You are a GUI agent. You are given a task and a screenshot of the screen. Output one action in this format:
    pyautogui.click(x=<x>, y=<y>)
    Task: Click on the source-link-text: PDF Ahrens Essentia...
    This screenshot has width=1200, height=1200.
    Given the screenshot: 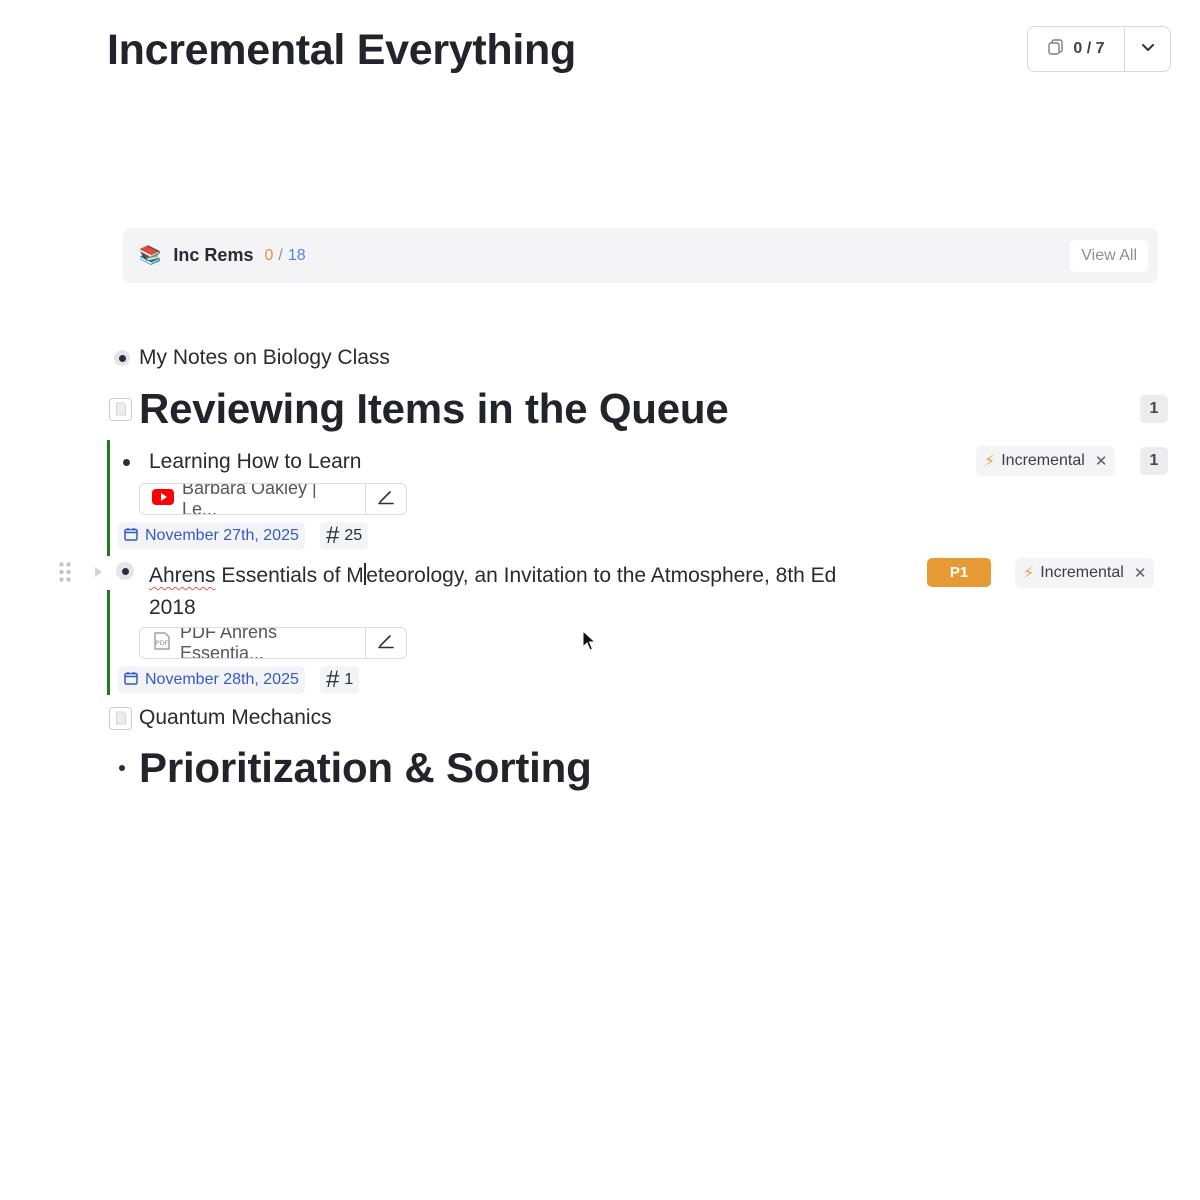 What is the action you would take?
    pyautogui.click(x=229, y=643)
    